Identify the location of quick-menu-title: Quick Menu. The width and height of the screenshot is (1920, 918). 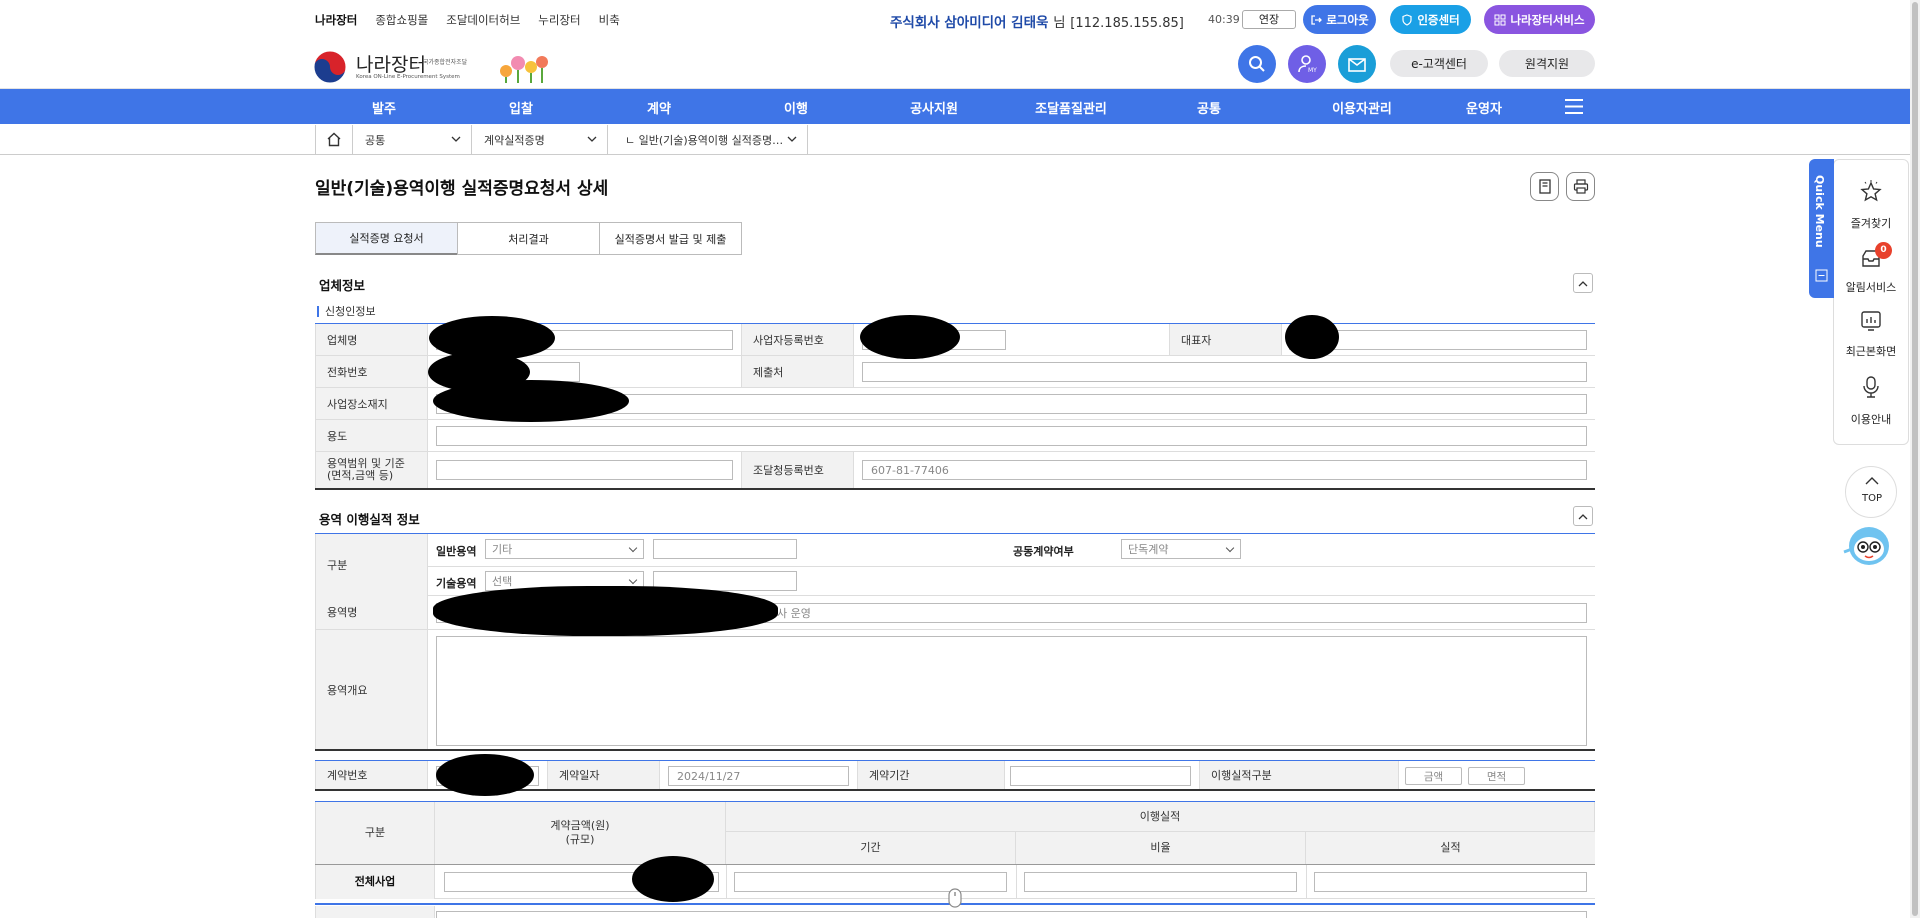
(1819, 211).